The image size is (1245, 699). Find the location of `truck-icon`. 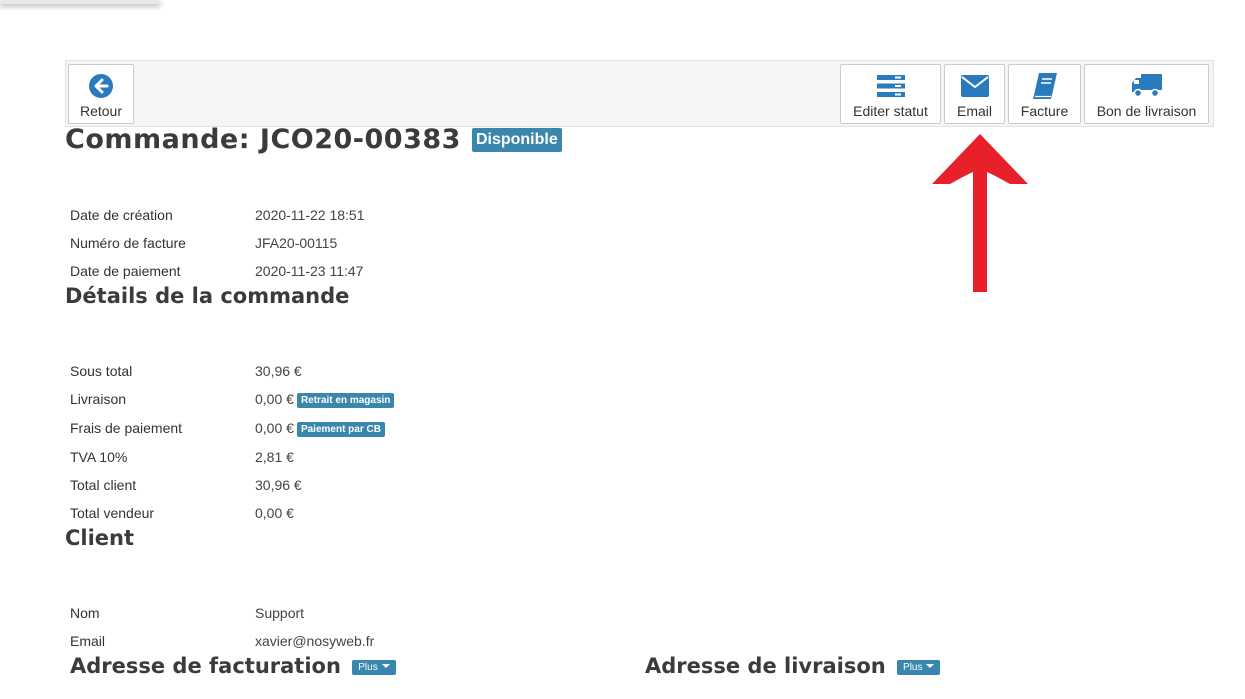

truck-icon is located at coordinates (1146, 86).